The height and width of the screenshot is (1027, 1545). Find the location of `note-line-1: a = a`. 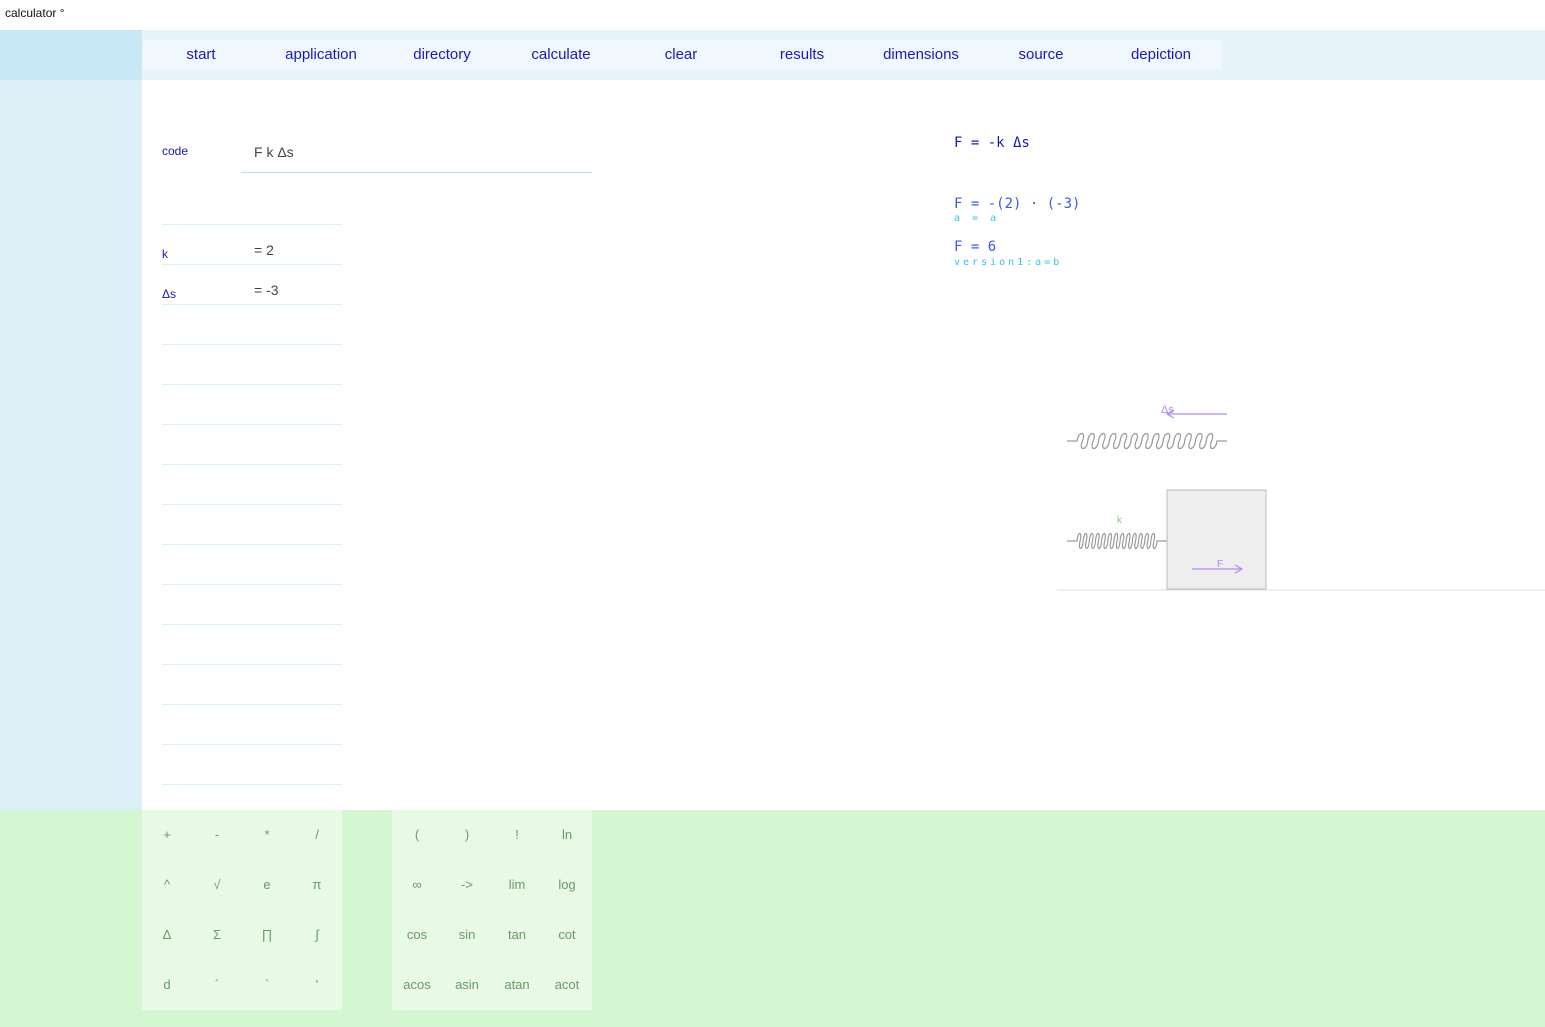

note-line-1: a = a is located at coordinates (977, 218).